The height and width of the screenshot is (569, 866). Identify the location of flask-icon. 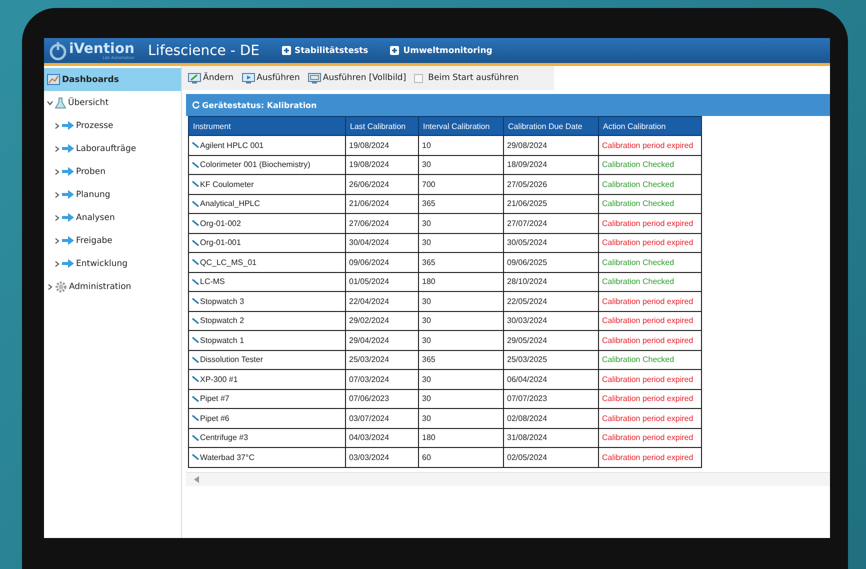
(60, 102).